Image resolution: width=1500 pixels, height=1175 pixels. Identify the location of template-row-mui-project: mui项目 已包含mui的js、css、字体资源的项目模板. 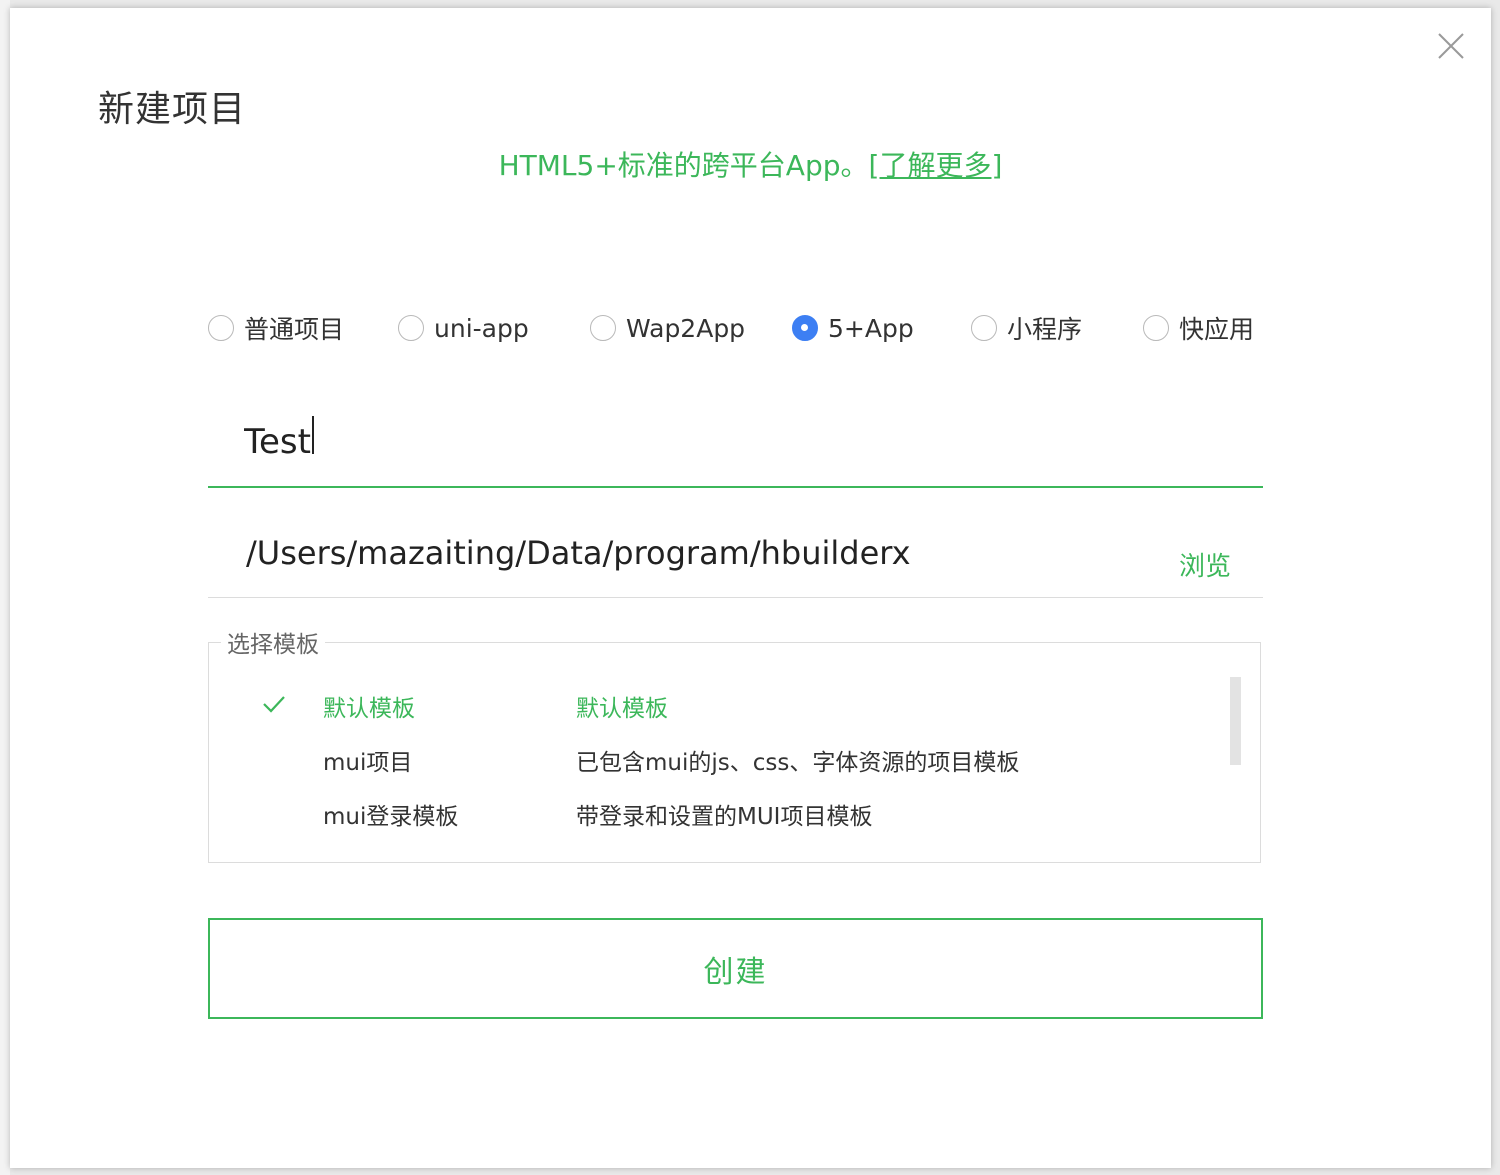
(714, 759).